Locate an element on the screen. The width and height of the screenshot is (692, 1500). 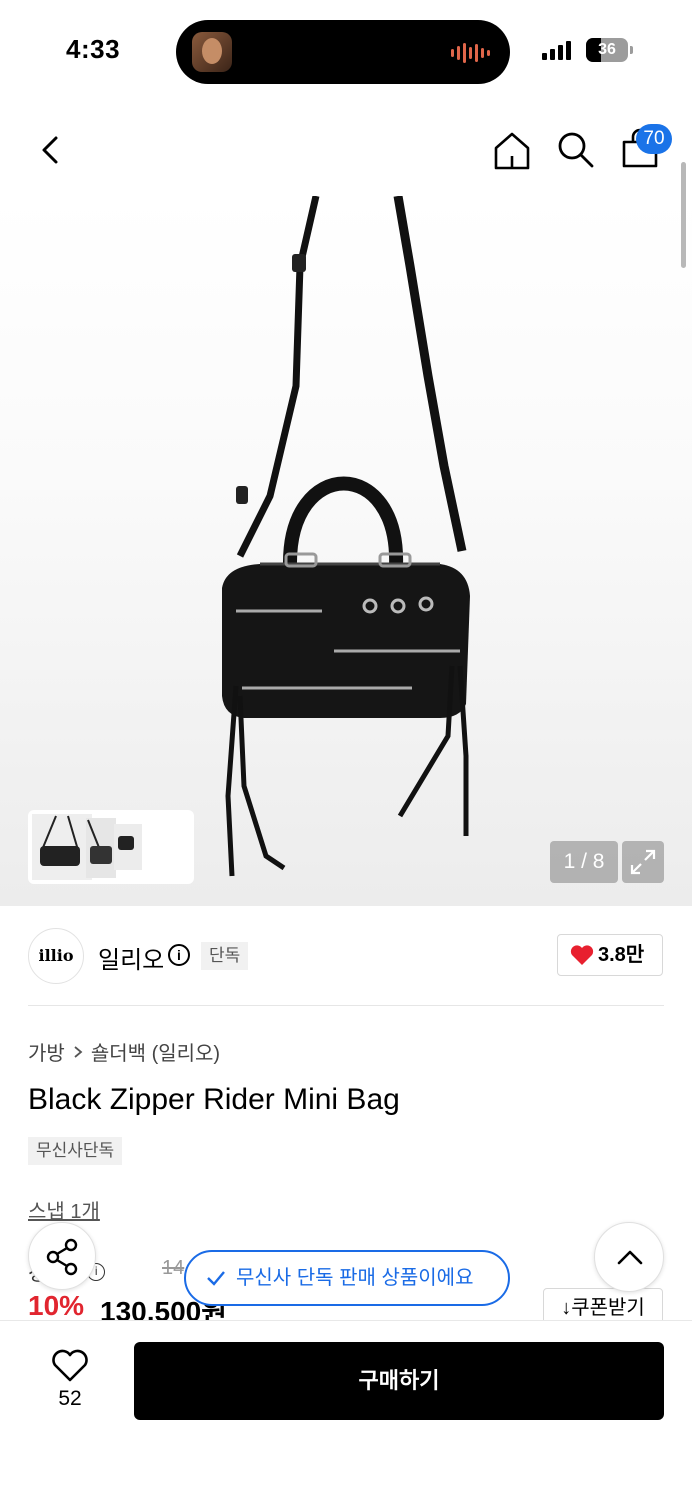
thumbnail-image is located at coordinates (87, 847).